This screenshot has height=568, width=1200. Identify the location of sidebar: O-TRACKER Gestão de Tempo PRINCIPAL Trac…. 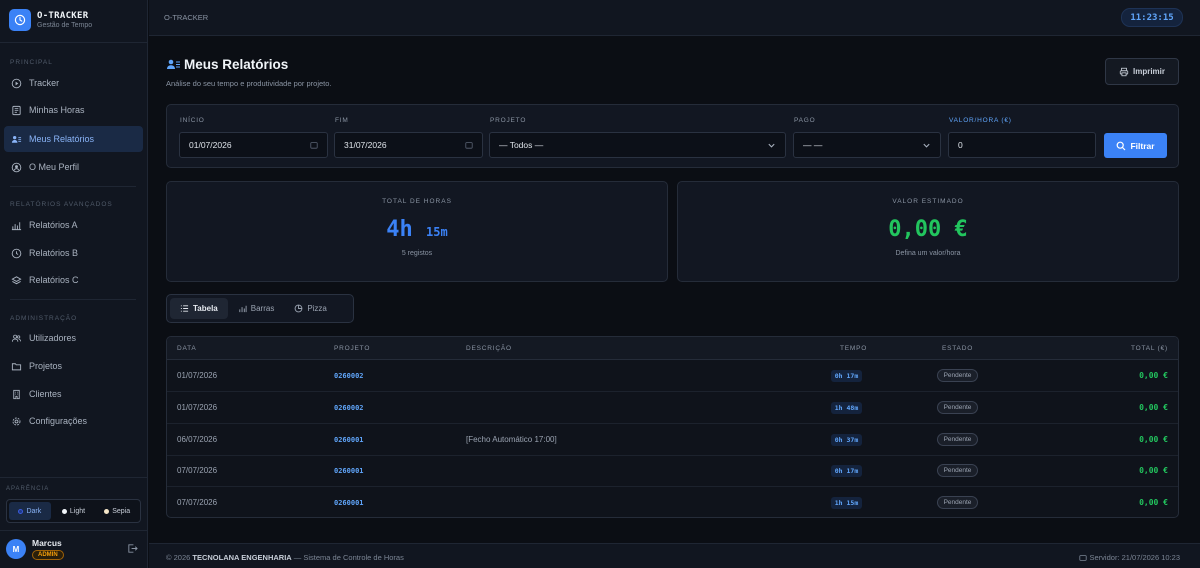
(74, 284).